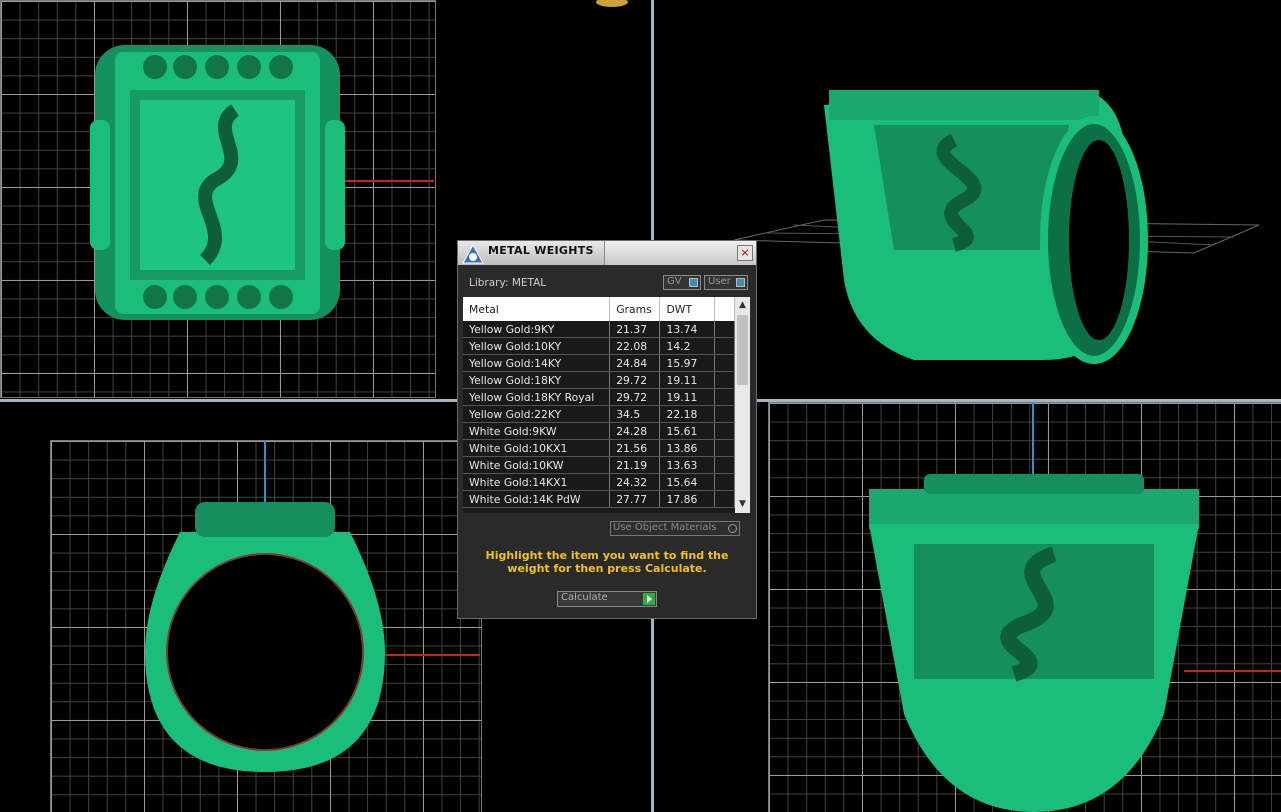 This screenshot has width=1281, height=812. I want to click on use-object-materials-toggle: Use Object Materials, so click(675, 528).